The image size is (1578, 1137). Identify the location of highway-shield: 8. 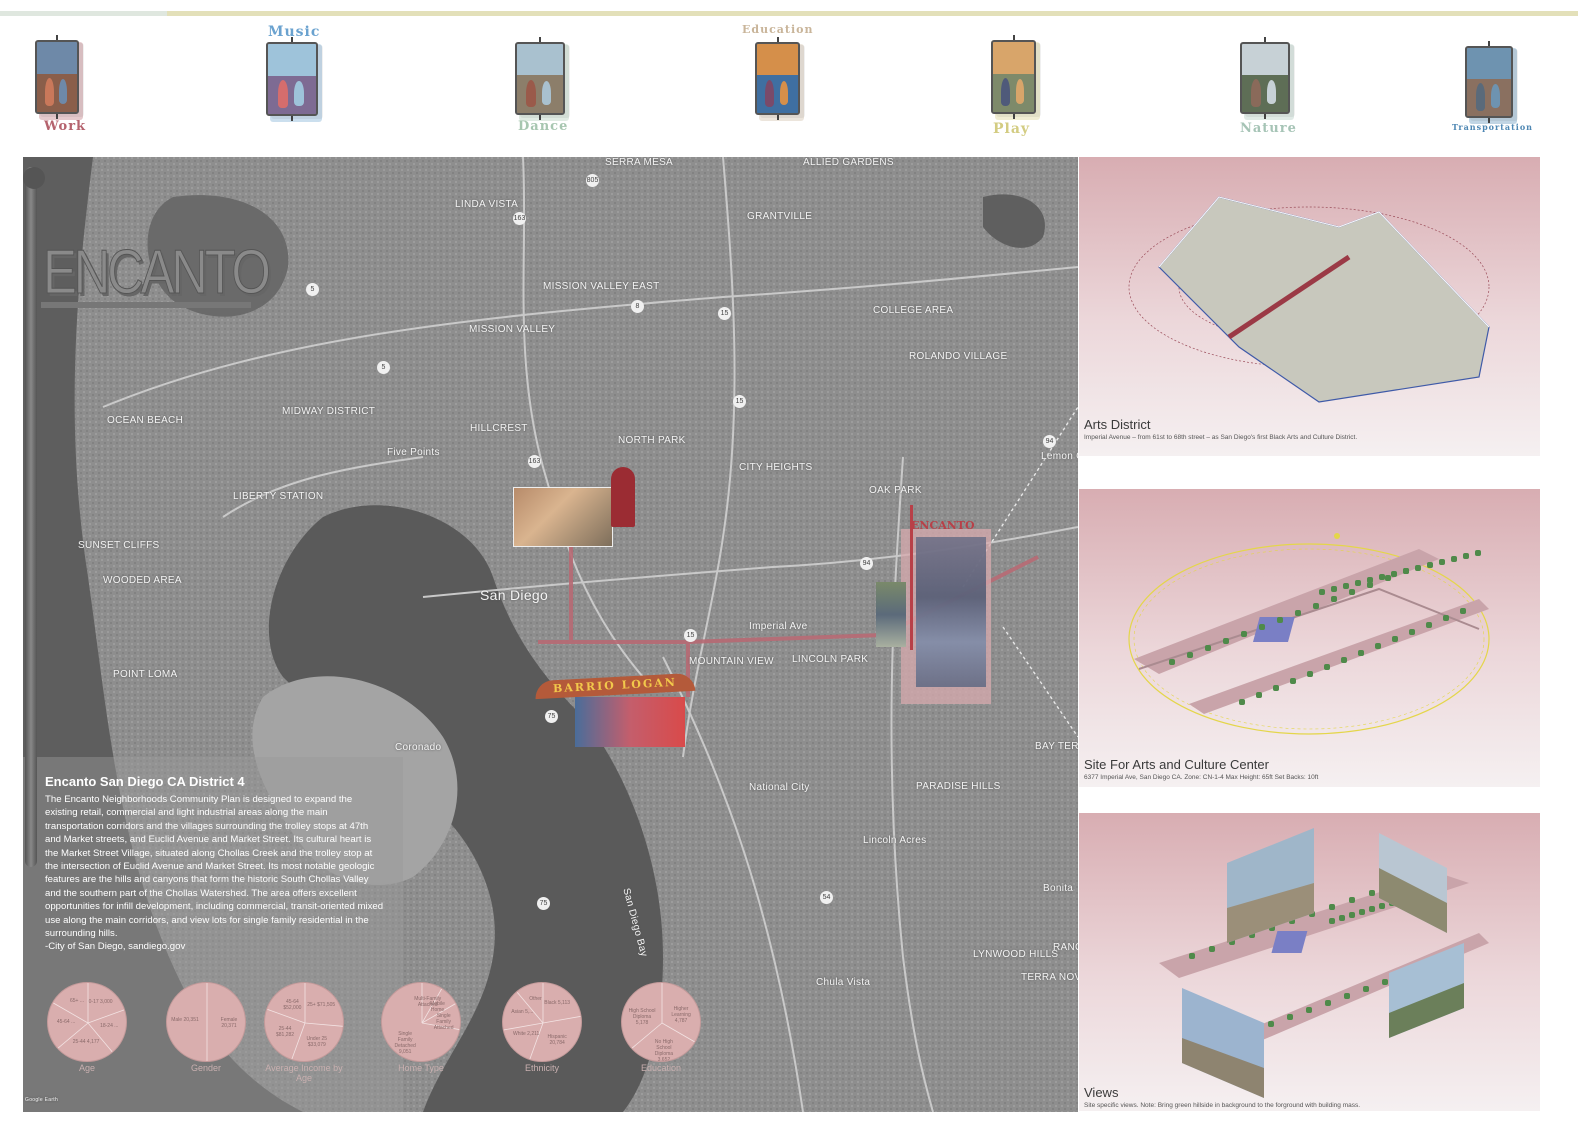
(637, 306).